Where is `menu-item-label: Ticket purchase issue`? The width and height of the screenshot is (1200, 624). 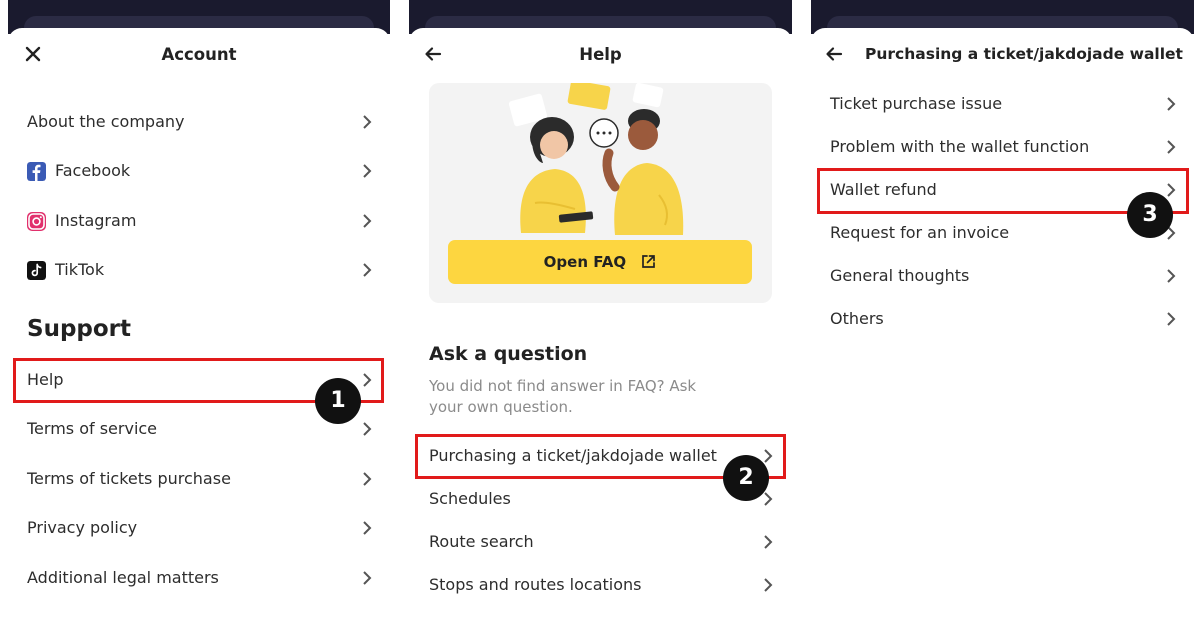
menu-item-label: Ticket purchase issue is located at coordinates (916, 103).